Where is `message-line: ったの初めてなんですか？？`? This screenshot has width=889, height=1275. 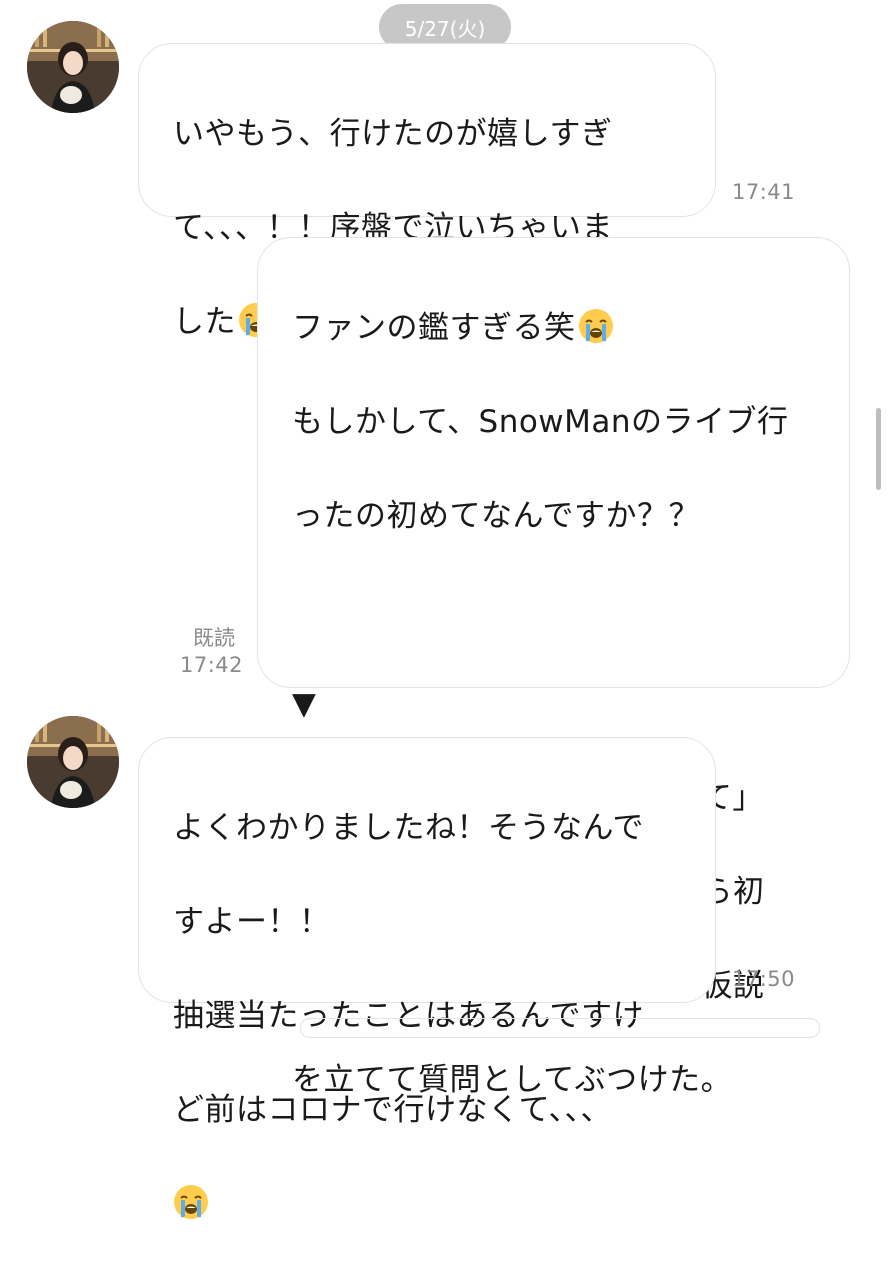 message-line: ったの初めてなんですか？？ is located at coordinates (496, 516).